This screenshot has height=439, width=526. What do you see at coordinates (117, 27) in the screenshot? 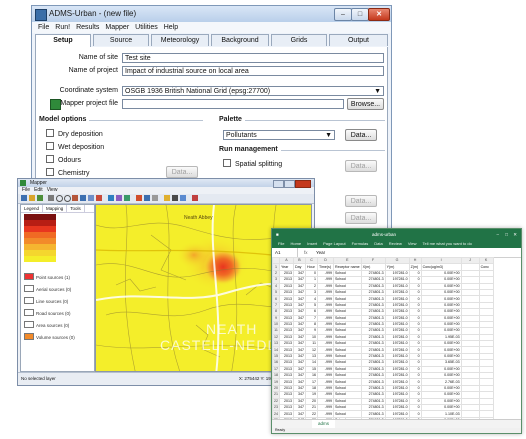
I see `menu-mapper: Mapper` at bounding box center [117, 27].